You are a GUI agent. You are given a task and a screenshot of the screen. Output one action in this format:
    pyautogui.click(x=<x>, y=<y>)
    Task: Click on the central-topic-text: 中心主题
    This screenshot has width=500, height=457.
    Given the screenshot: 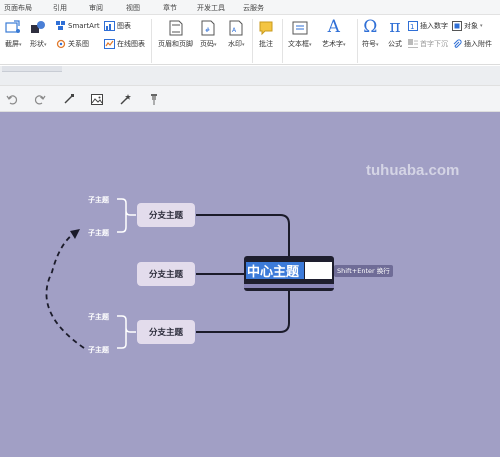 What is the action you would take?
    pyautogui.click(x=273, y=270)
    